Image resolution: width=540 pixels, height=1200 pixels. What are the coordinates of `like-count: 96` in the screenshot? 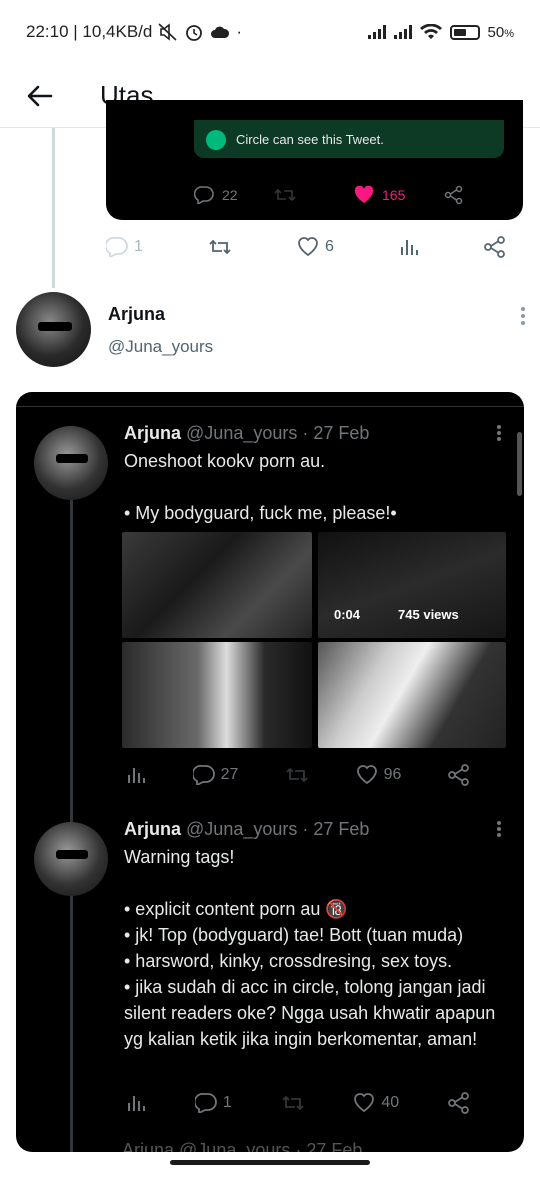 It's located at (392, 774).